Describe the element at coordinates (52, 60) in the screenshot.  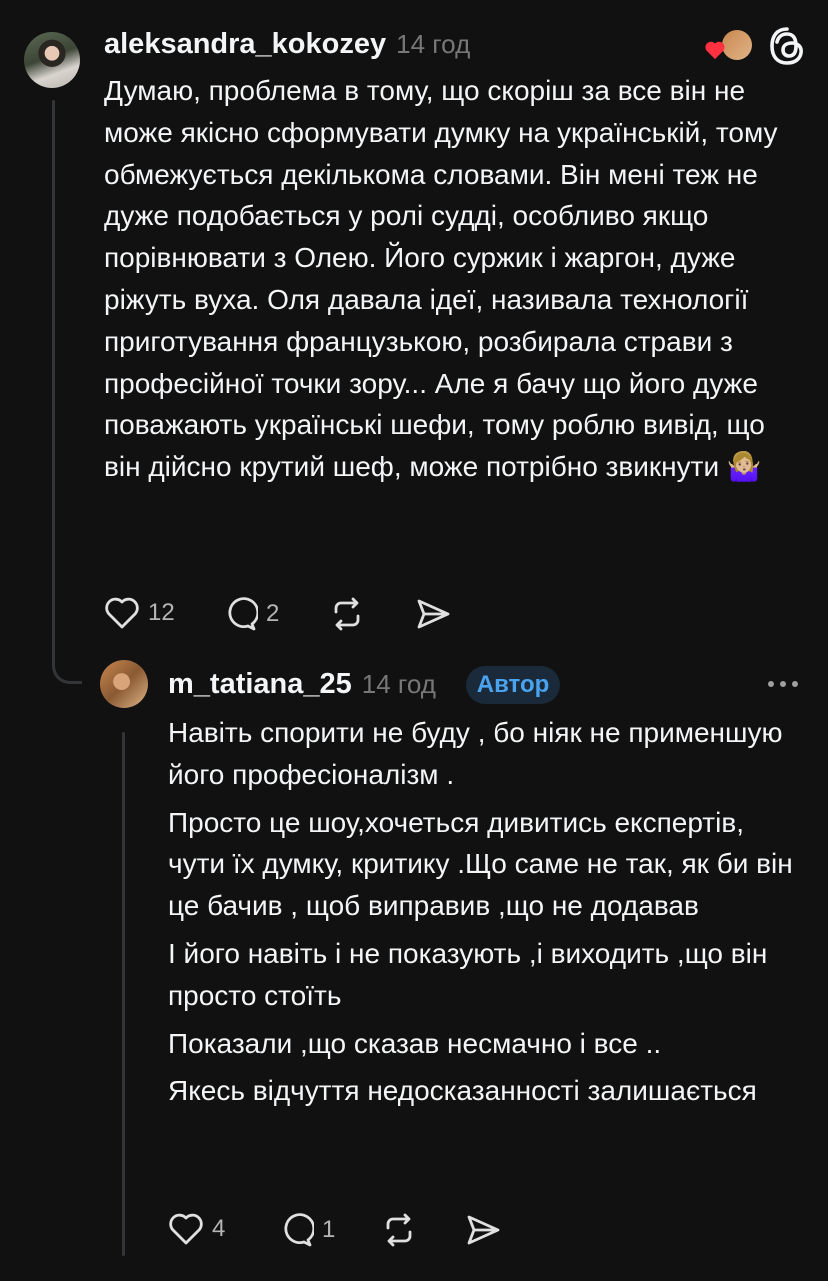
I see `avatar` at that location.